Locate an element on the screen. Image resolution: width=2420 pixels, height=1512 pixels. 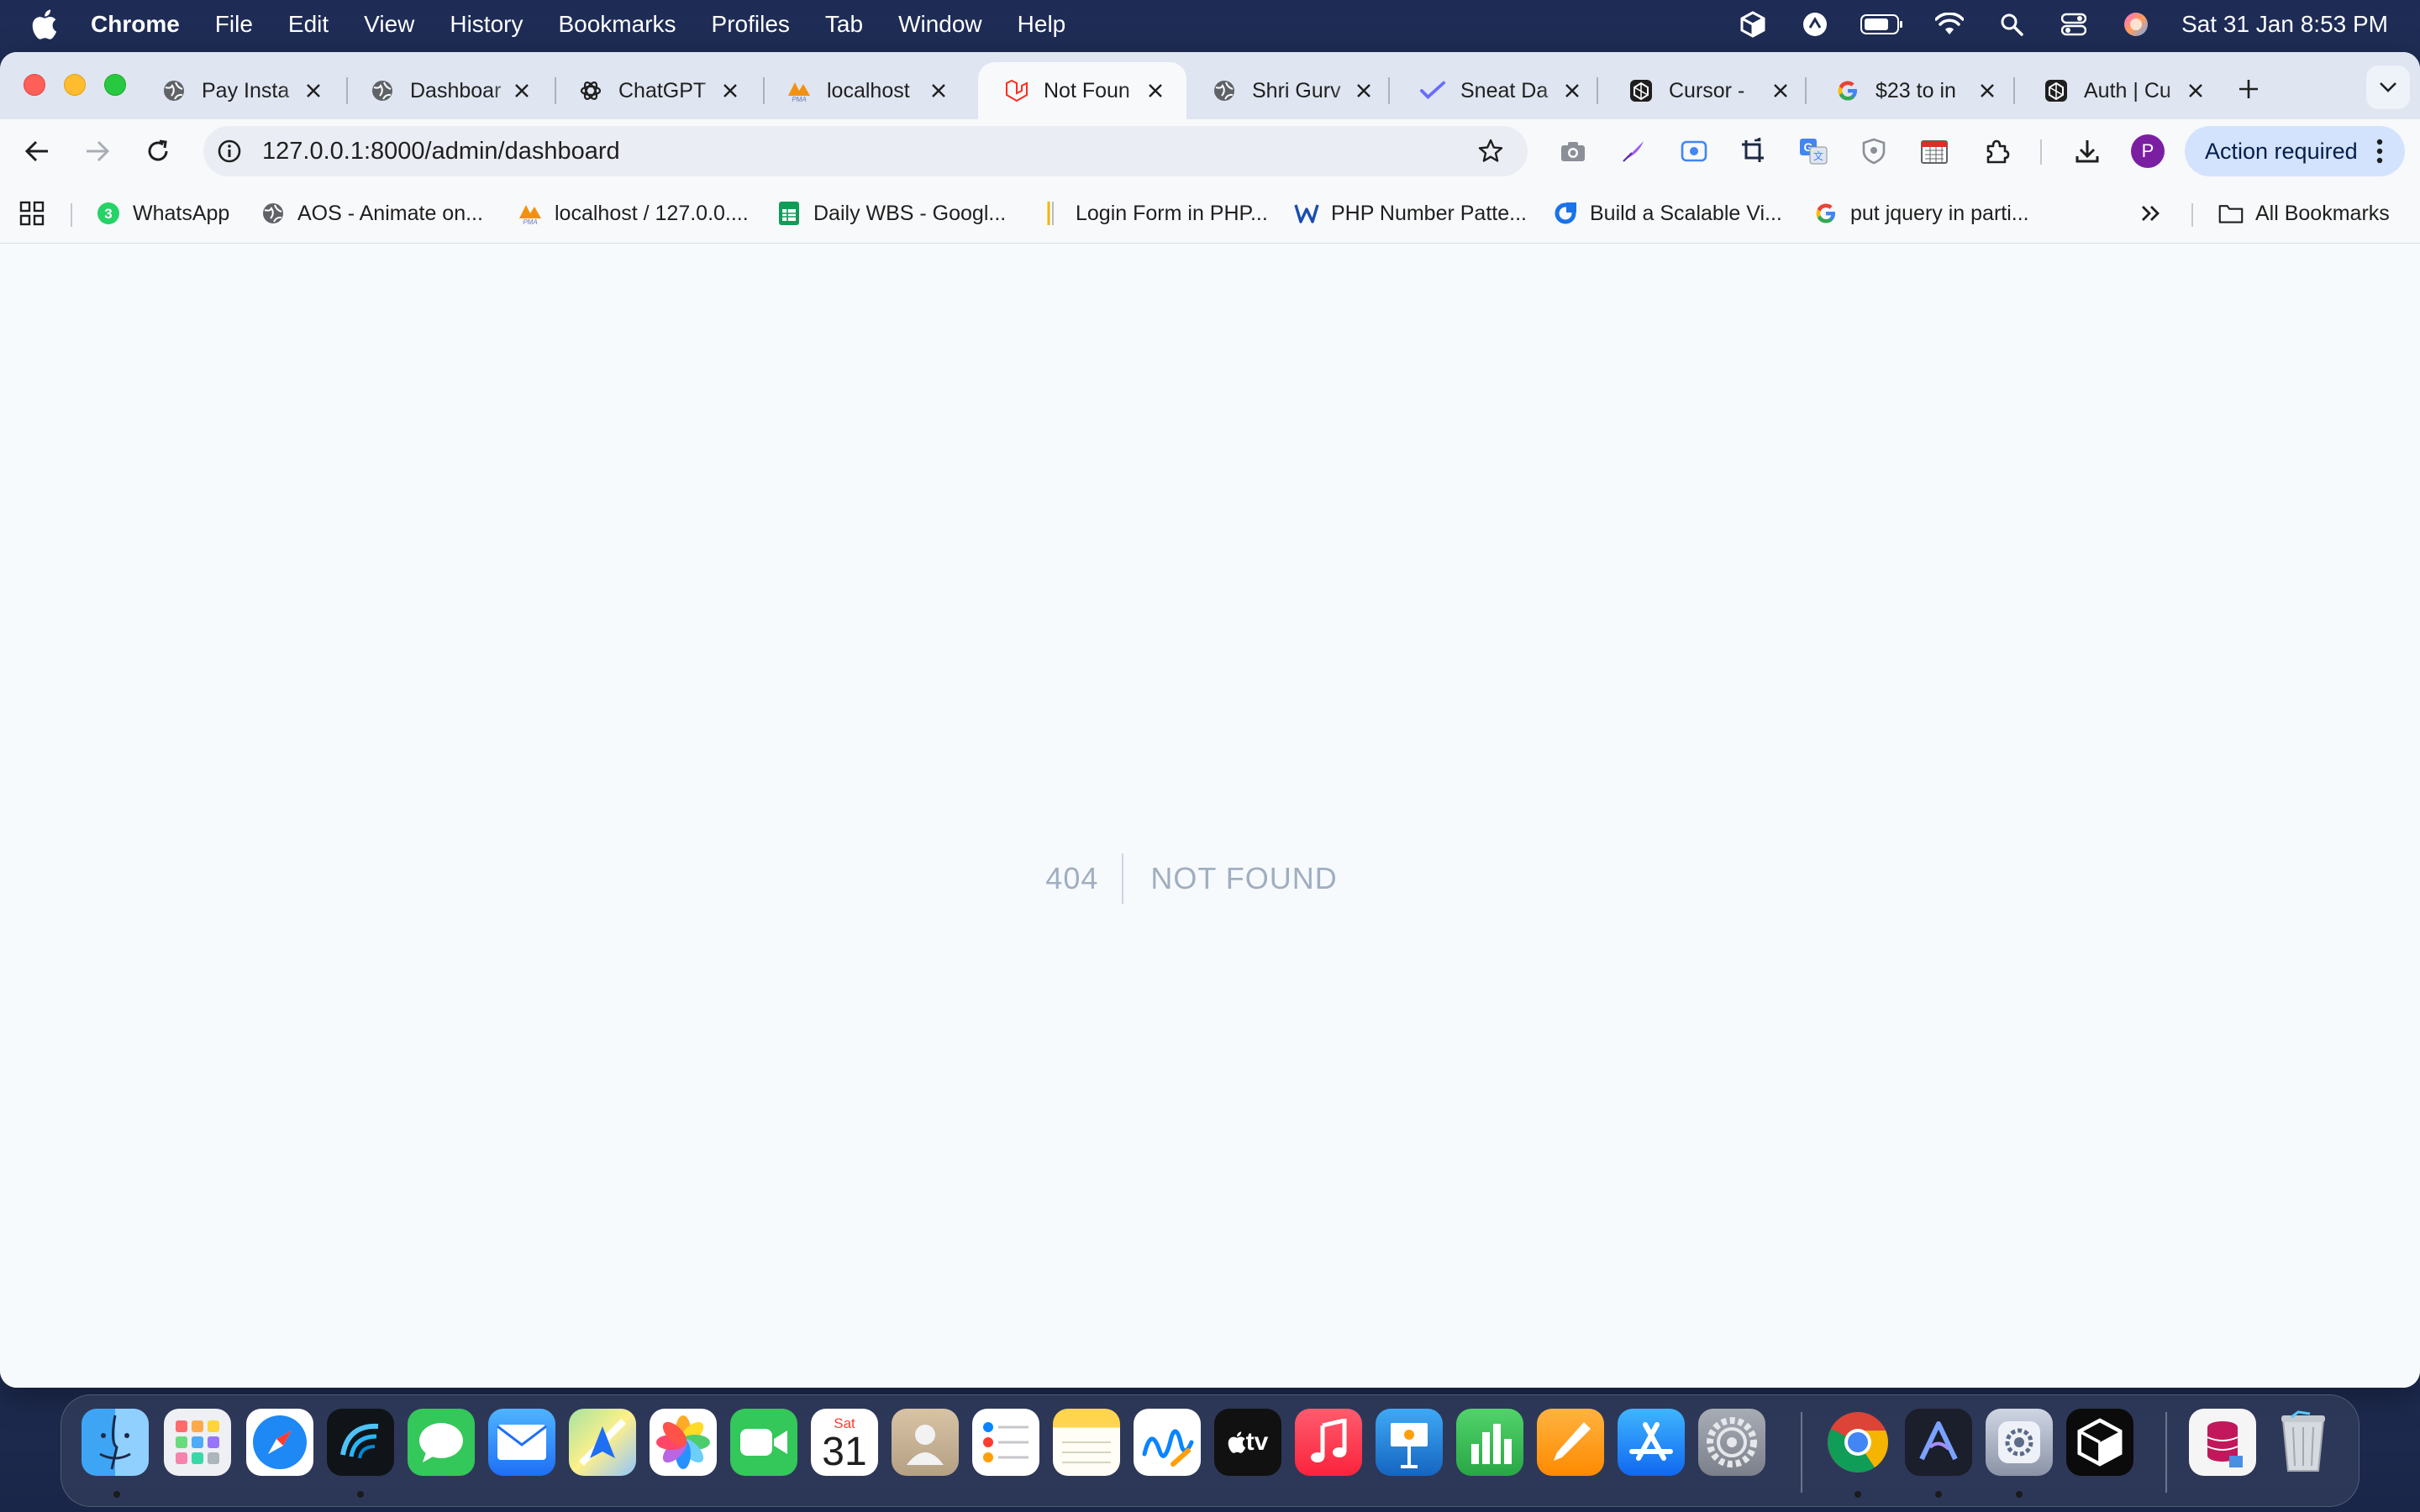
puzzle-extensions-icon is located at coordinates (1996, 151).